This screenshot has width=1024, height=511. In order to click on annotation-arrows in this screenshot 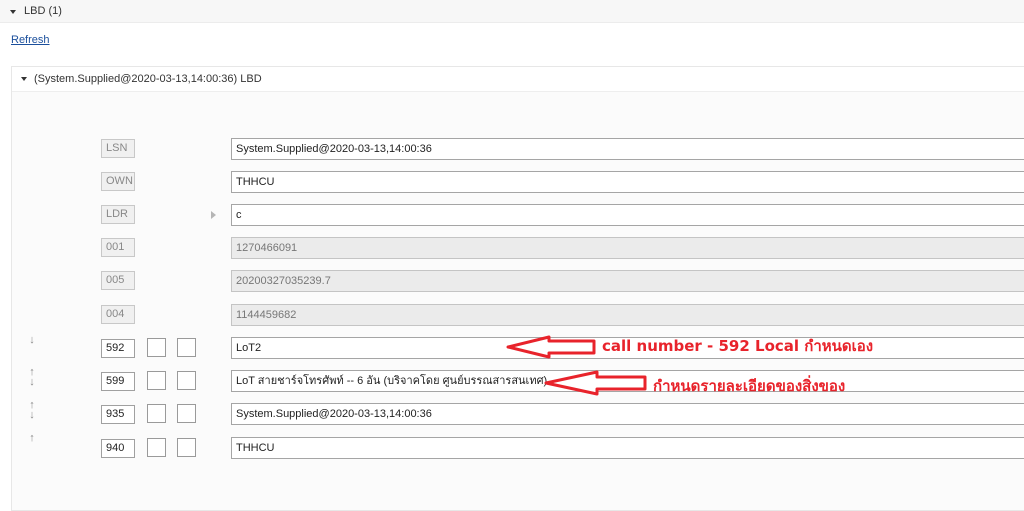, I will do `click(576, 365)`.